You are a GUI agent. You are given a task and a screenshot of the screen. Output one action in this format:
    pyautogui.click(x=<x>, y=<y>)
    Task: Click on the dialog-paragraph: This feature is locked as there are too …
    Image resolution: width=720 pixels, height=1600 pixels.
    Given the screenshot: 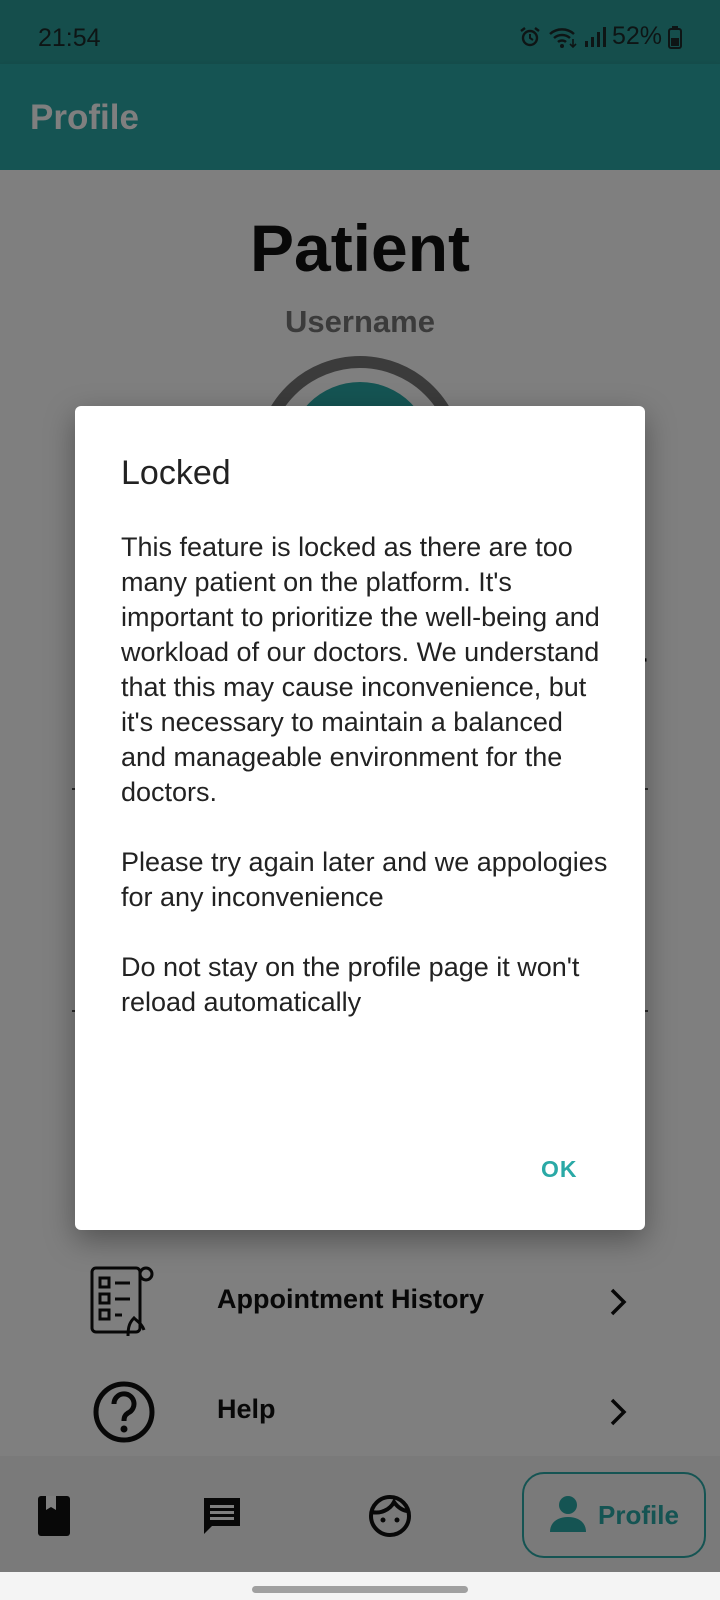 What is the action you would take?
    pyautogui.click(x=360, y=669)
    